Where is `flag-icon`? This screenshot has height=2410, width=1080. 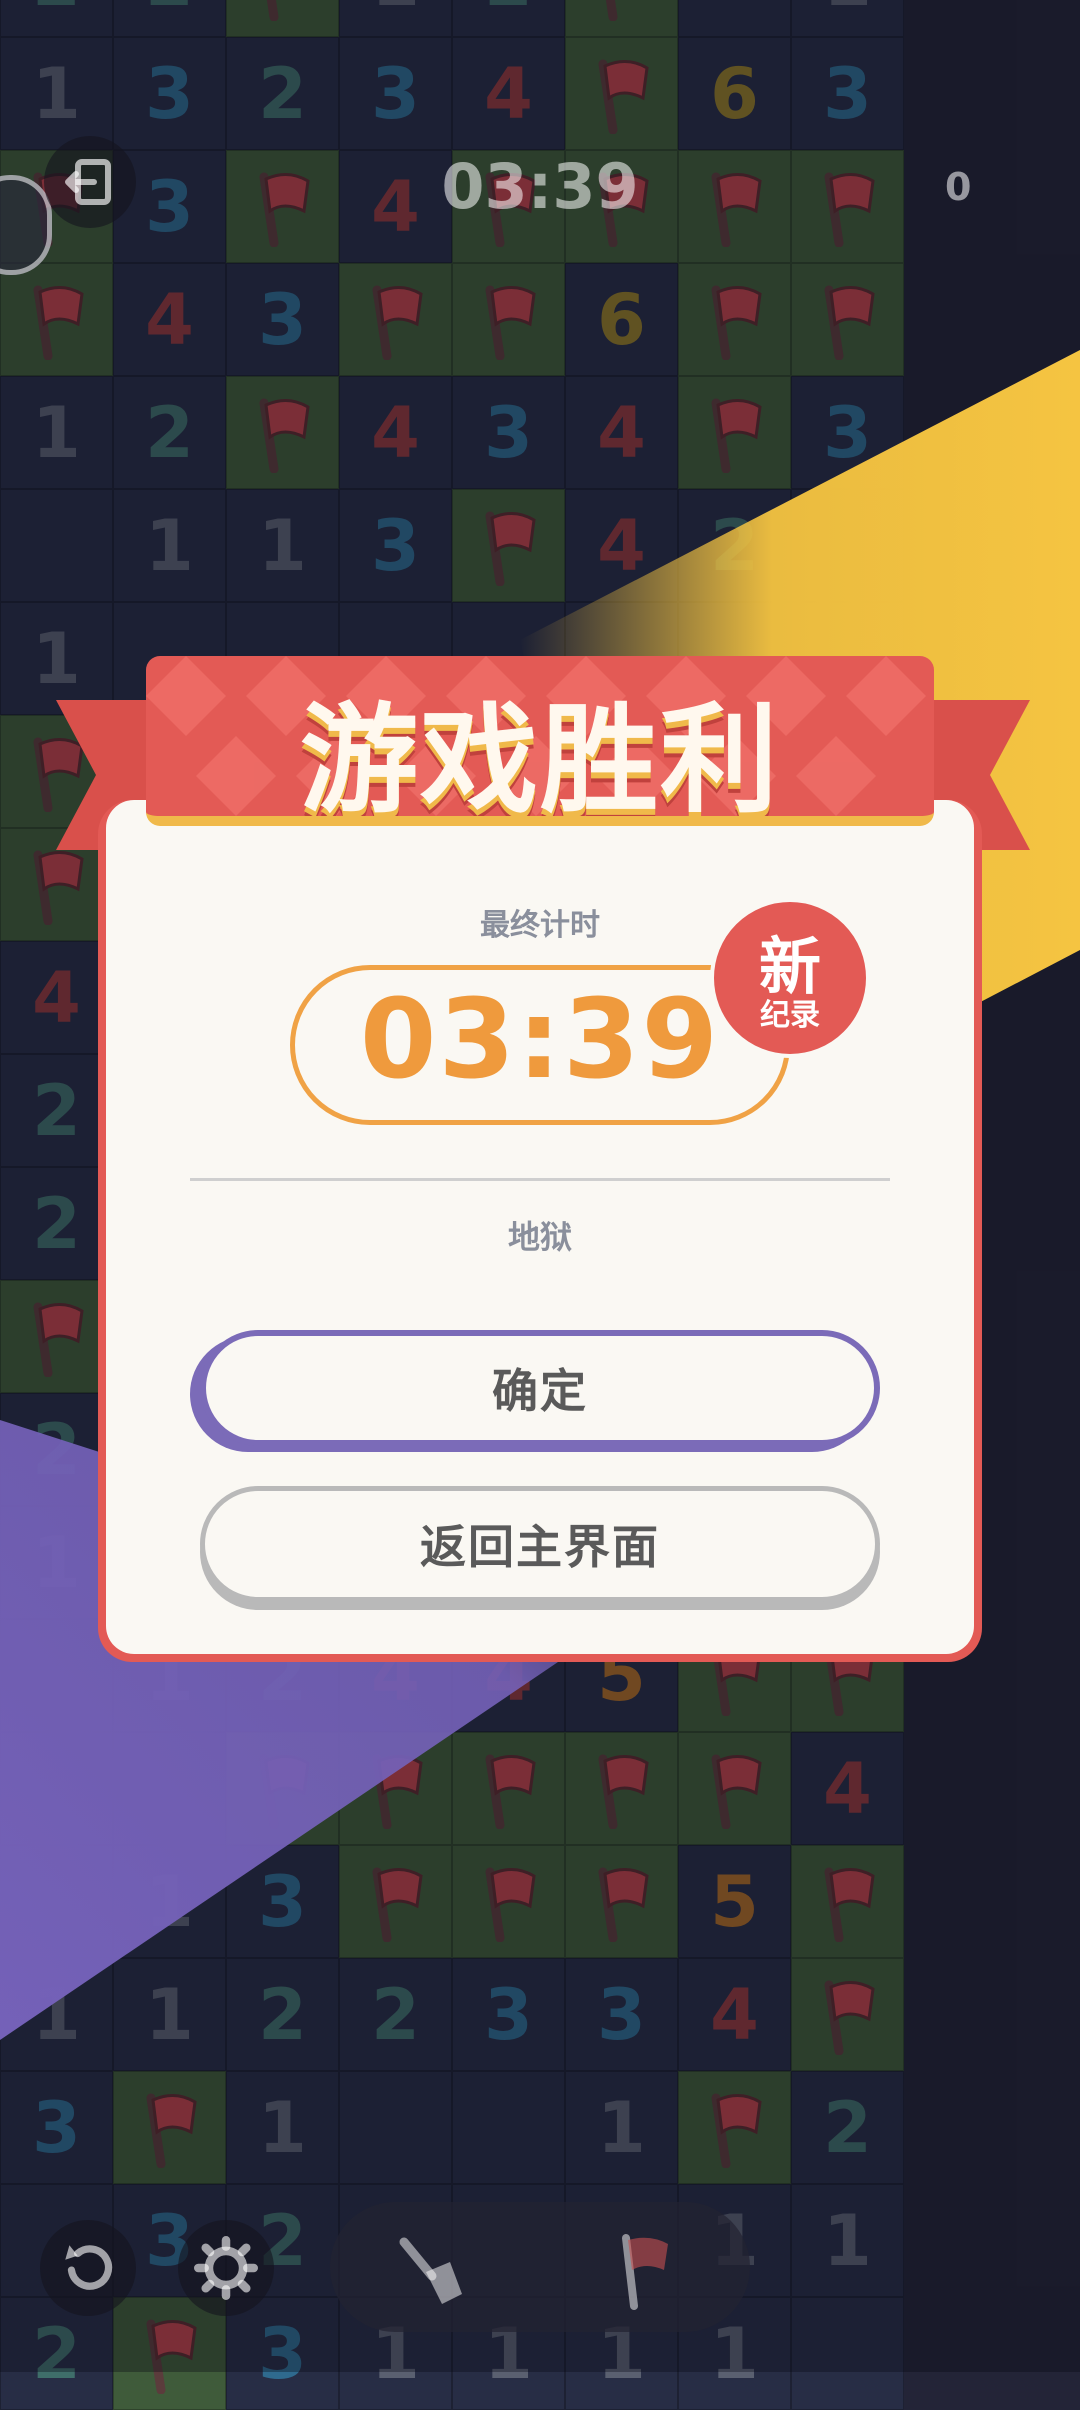
flag-icon is located at coordinates (645, 2270).